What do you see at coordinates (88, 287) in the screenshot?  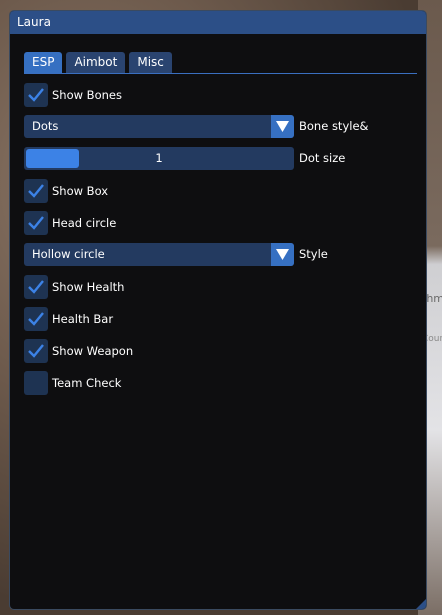 I see `show-health-label: Show Health` at bounding box center [88, 287].